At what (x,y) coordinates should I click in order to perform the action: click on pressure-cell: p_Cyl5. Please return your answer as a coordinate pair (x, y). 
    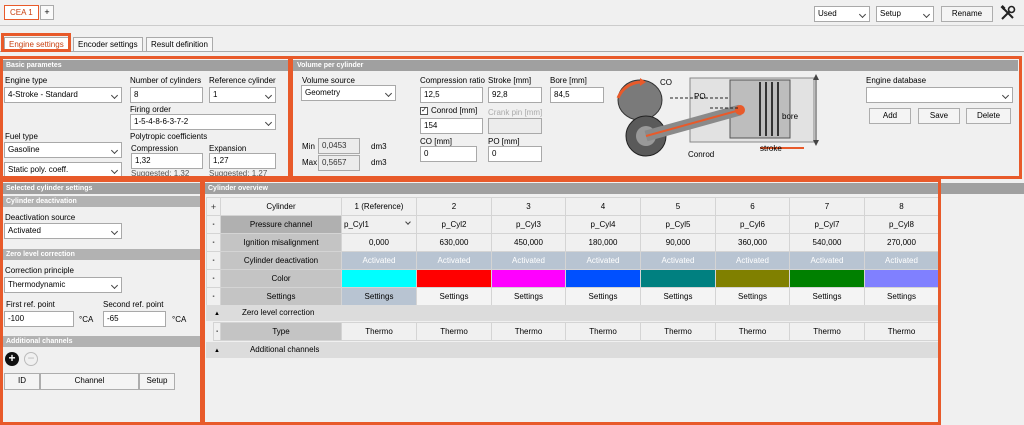
    Looking at the image, I should click on (678, 224).